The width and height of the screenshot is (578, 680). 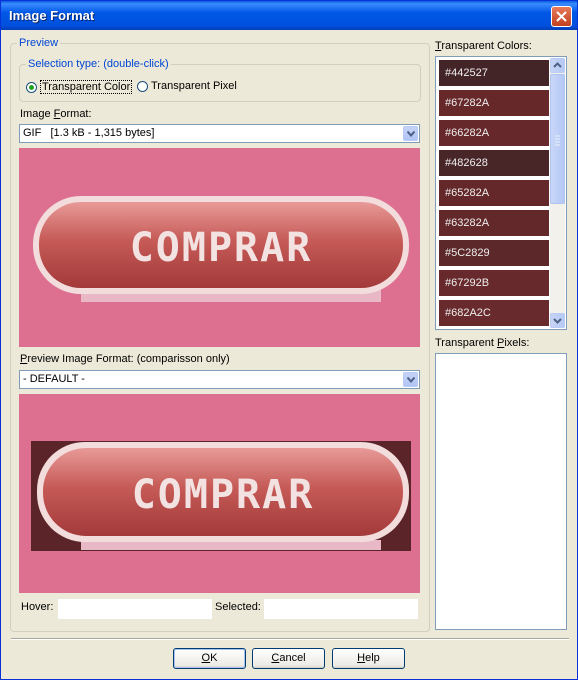 I want to click on transparent-color-label: Transparent Color, so click(x=86, y=87).